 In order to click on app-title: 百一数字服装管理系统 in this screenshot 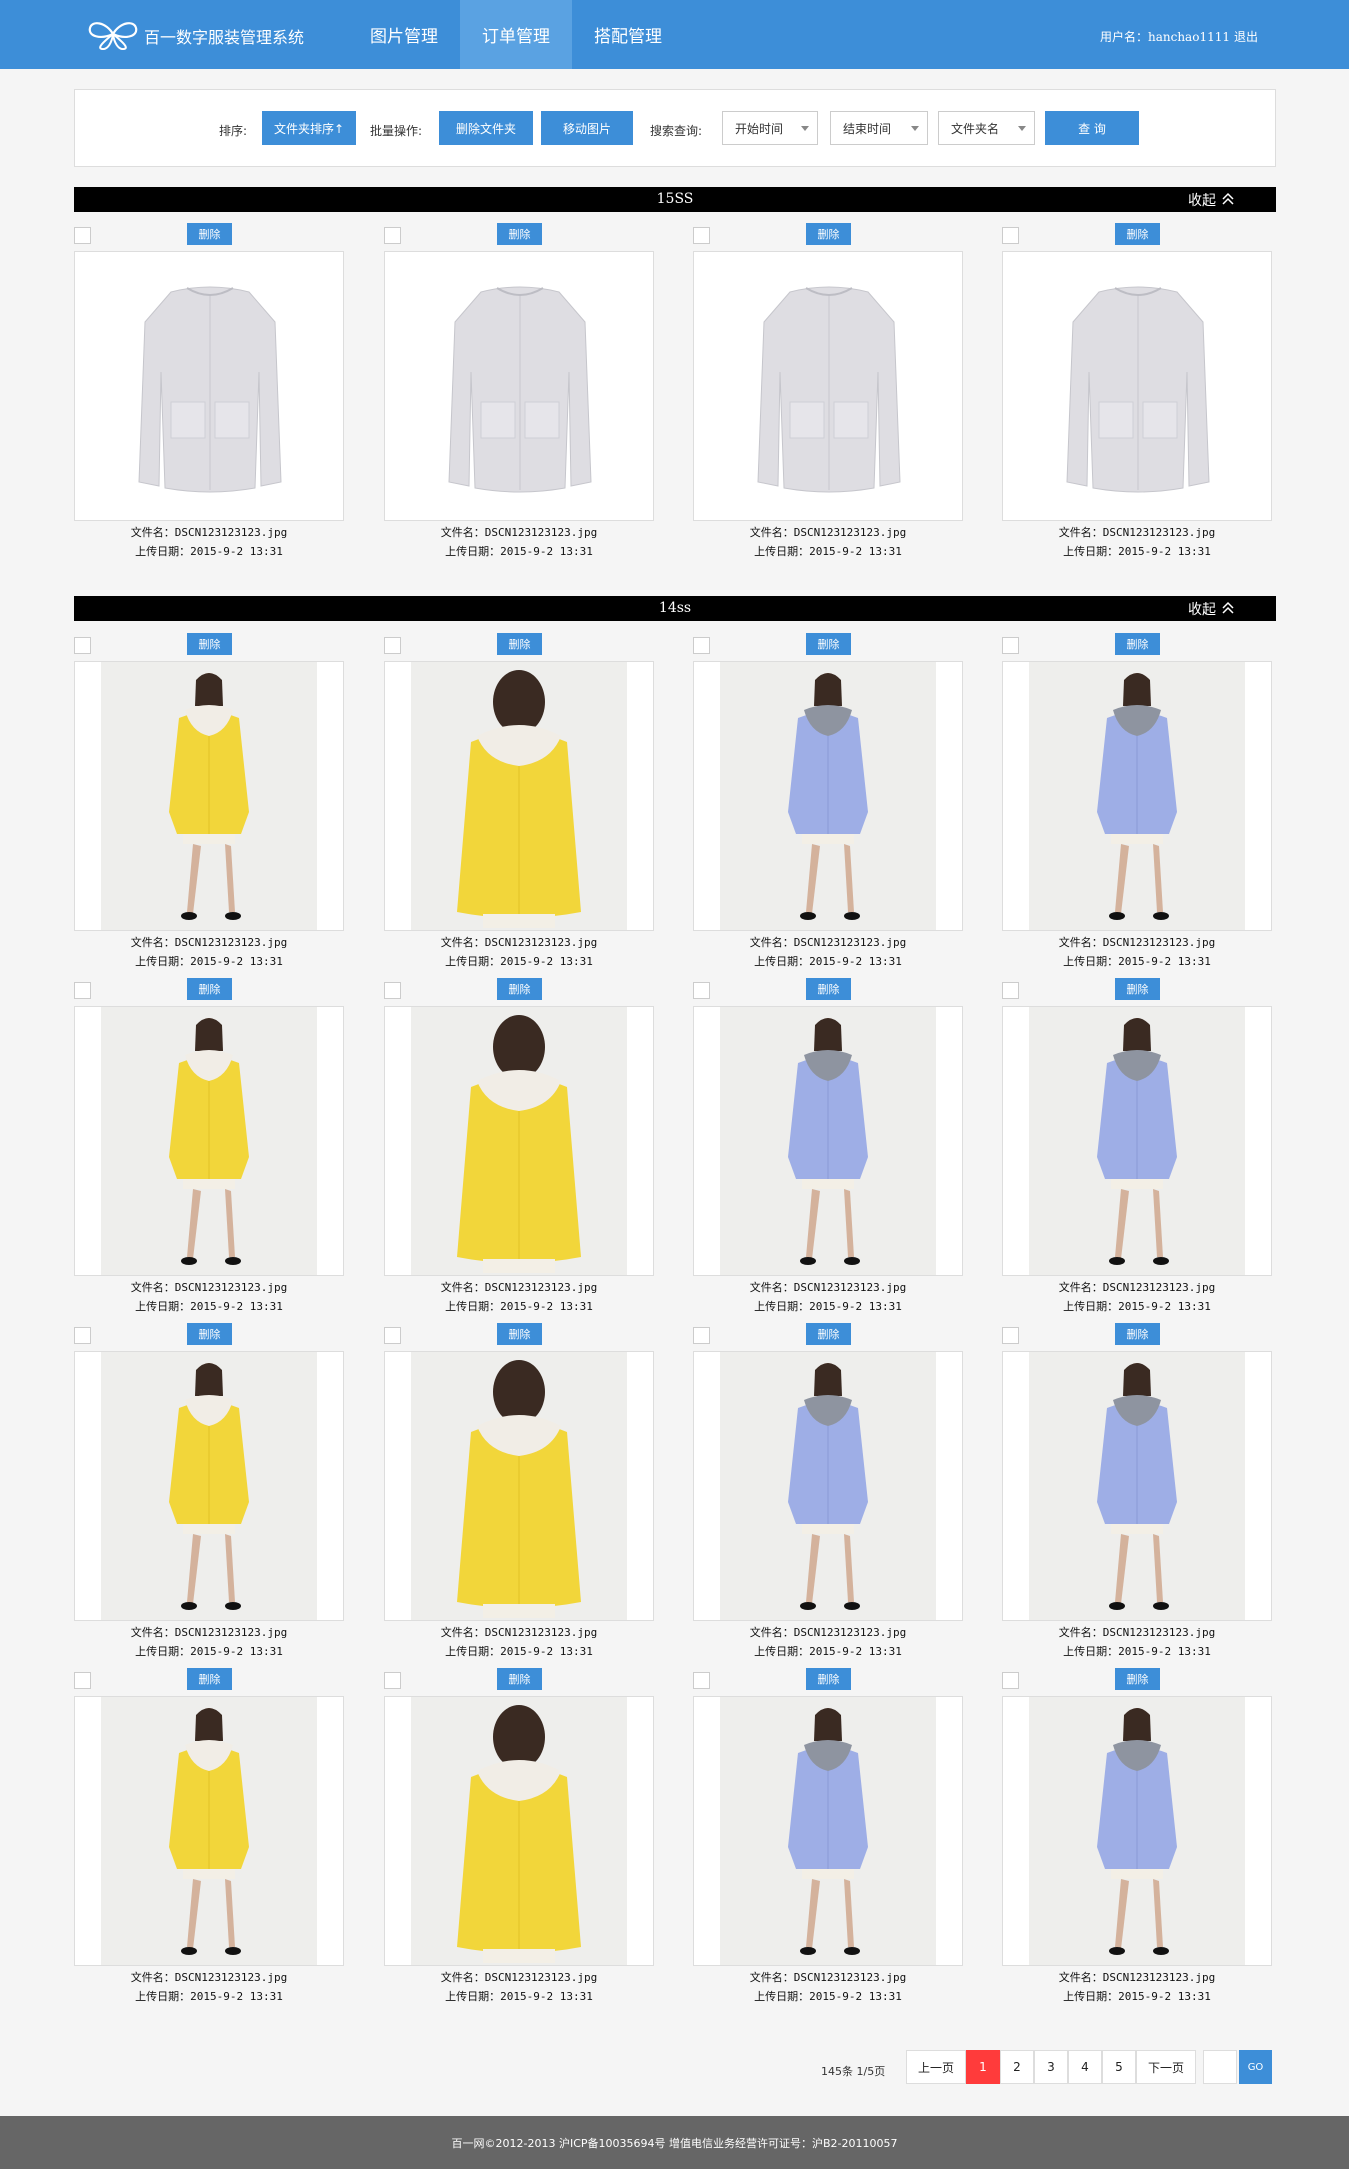, I will do `click(224, 37)`.